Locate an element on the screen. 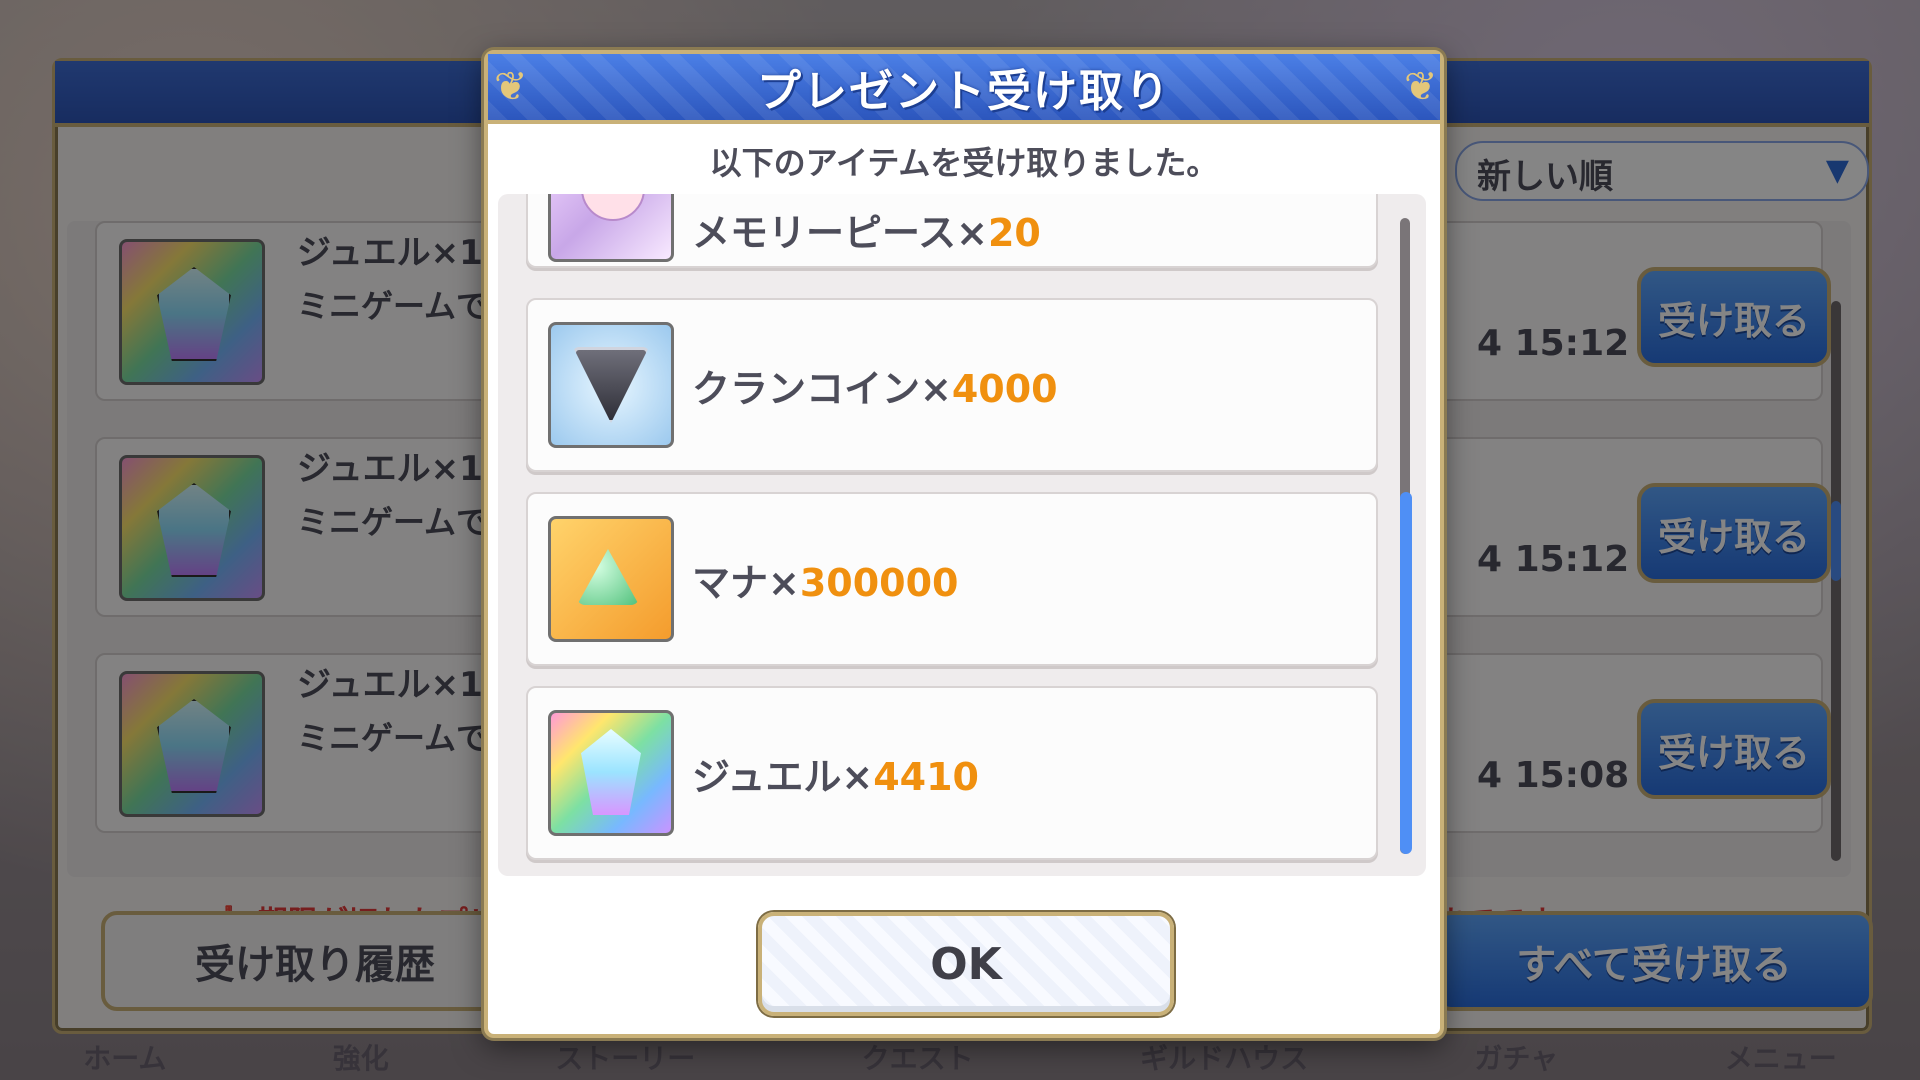 The height and width of the screenshot is (1080, 1920). clan-coin-icon is located at coordinates (611, 385).